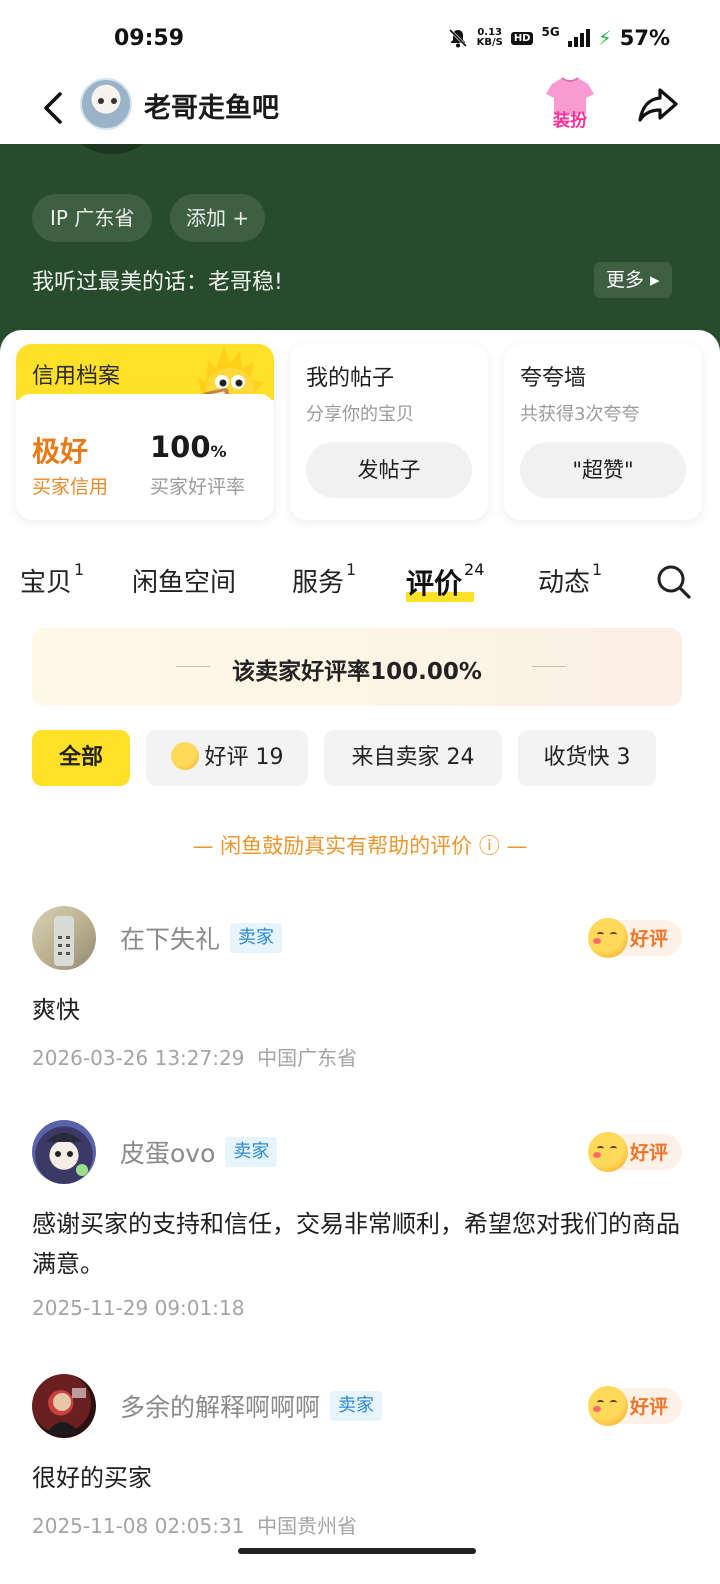 The width and height of the screenshot is (720, 1584). Describe the element at coordinates (92, 1478) in the screenshot. I see `review-content: 很好的买家` at that location.